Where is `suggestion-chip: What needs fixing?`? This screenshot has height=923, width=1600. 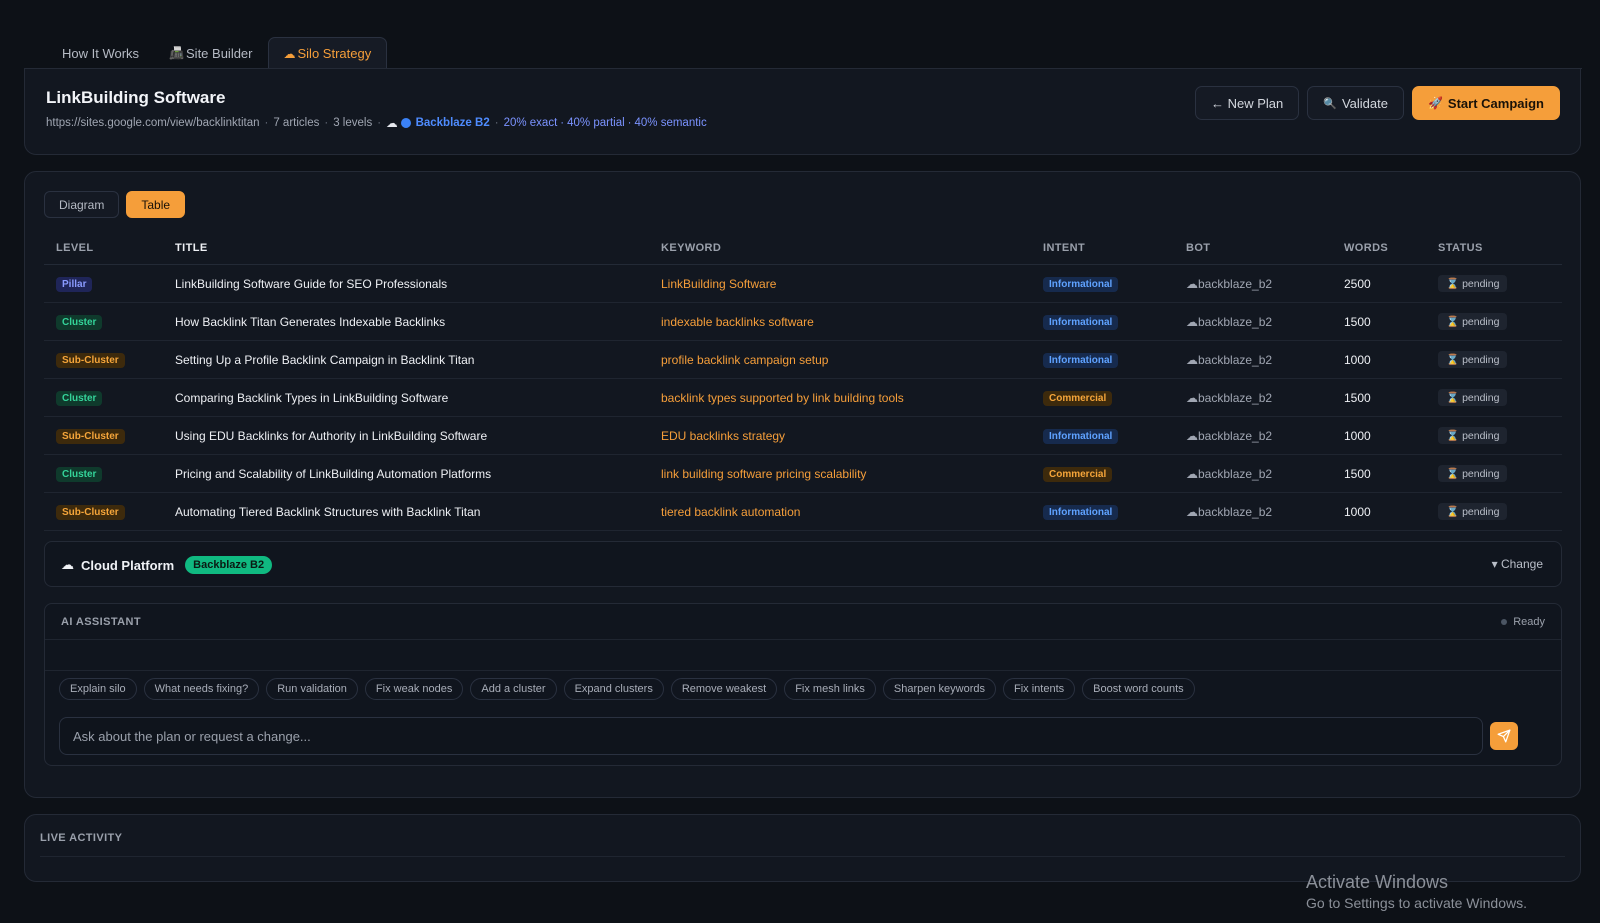
suggestion-chip: What needs fixing? is located at coordinates (201, 689).